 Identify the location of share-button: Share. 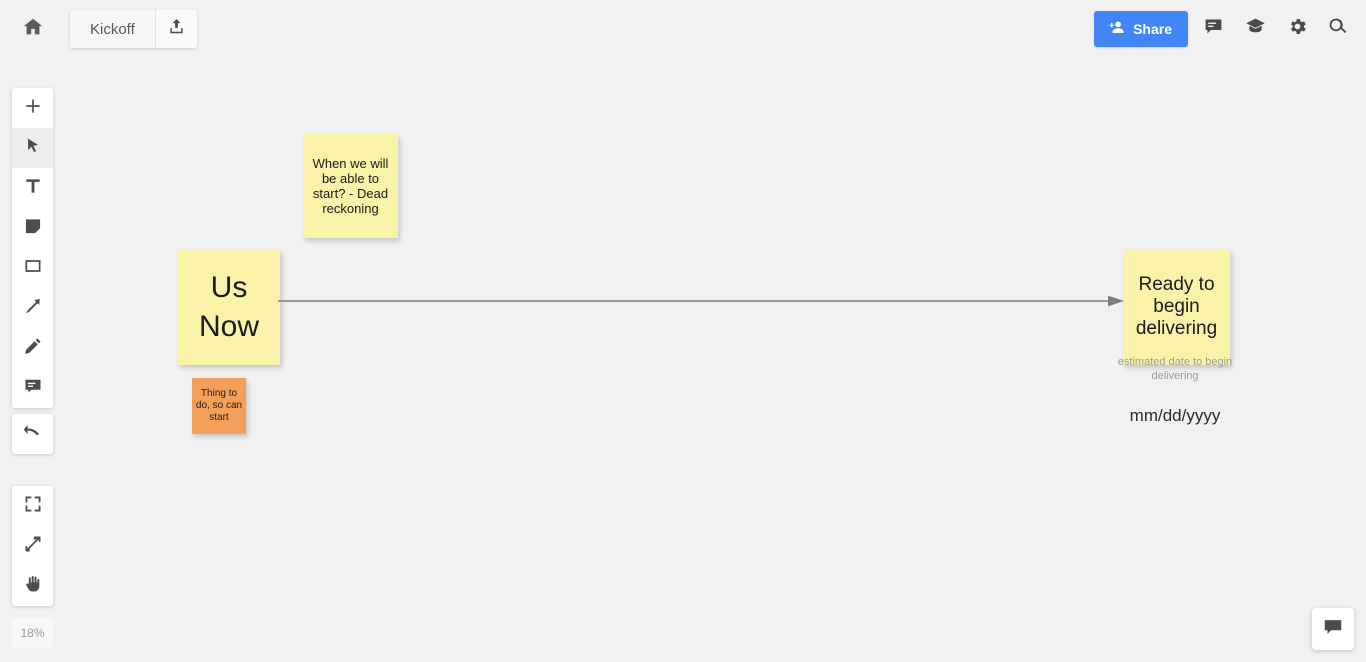
(1141, 29).